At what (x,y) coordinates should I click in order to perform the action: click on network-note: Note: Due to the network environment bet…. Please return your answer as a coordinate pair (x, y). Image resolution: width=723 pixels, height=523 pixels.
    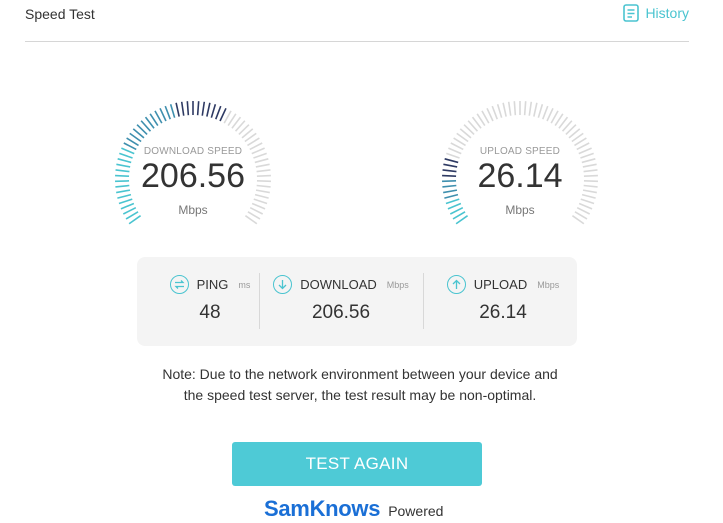
    Looking at the image, I should click on (360, 385).